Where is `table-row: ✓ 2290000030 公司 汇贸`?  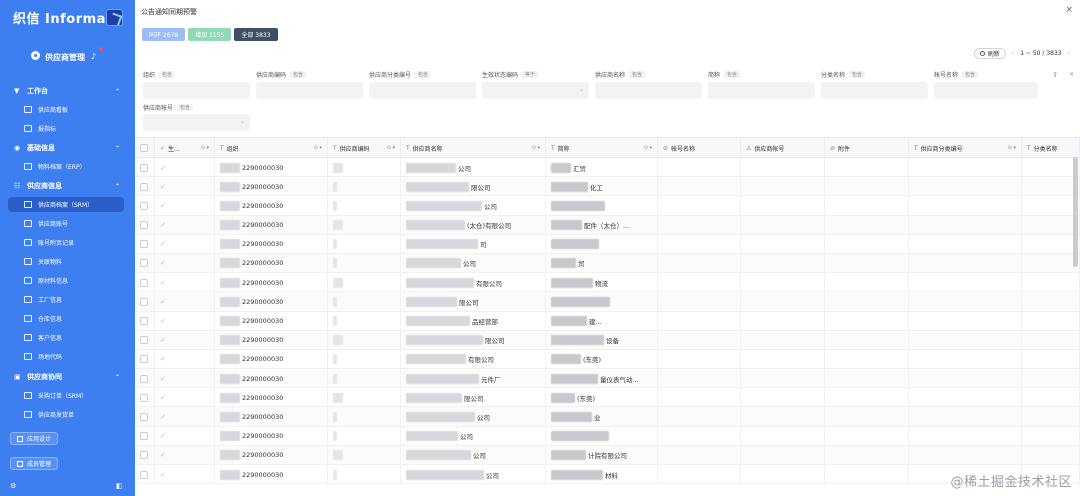 table-row: ✓ 2290000030 公司 汇贸 is located at coordinates (607, 168).